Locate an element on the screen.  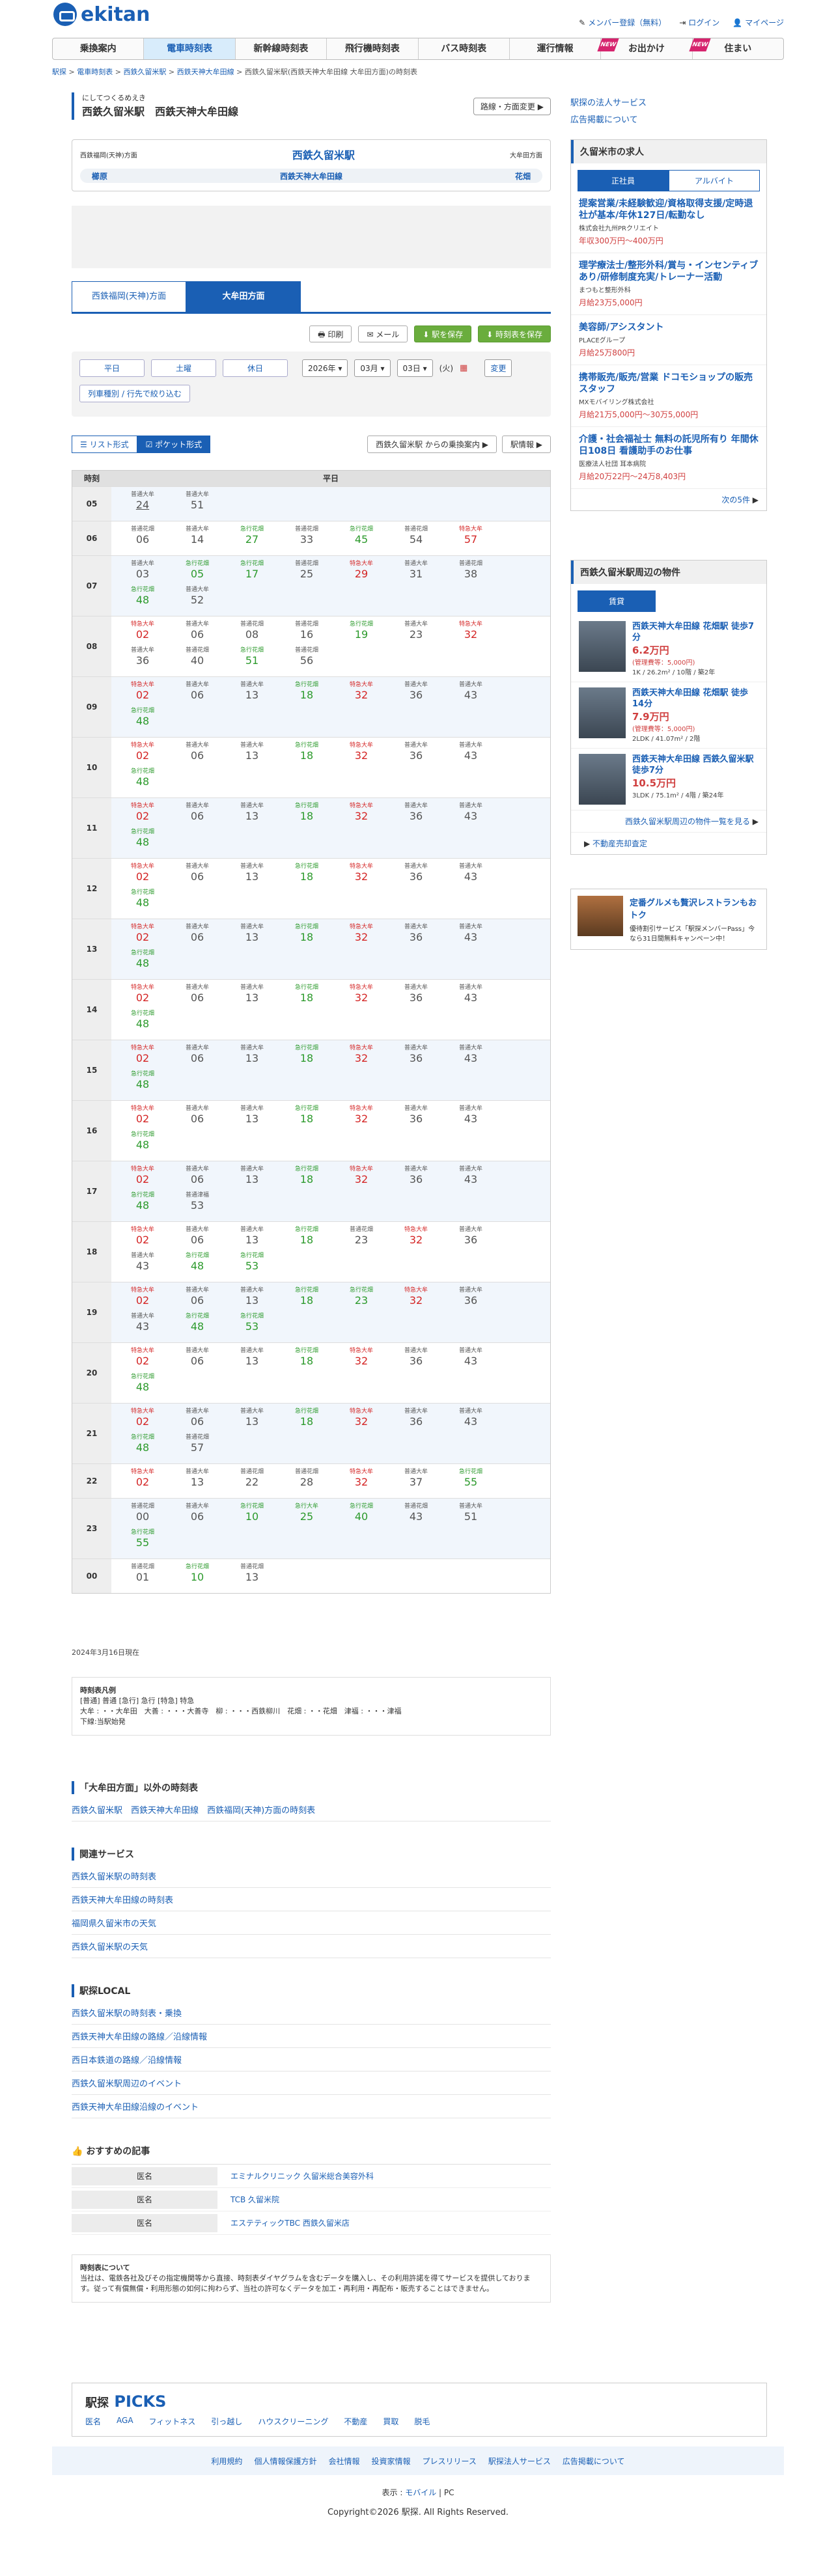
departure: 普通大牟 24 is located at coordinates (142, 504).